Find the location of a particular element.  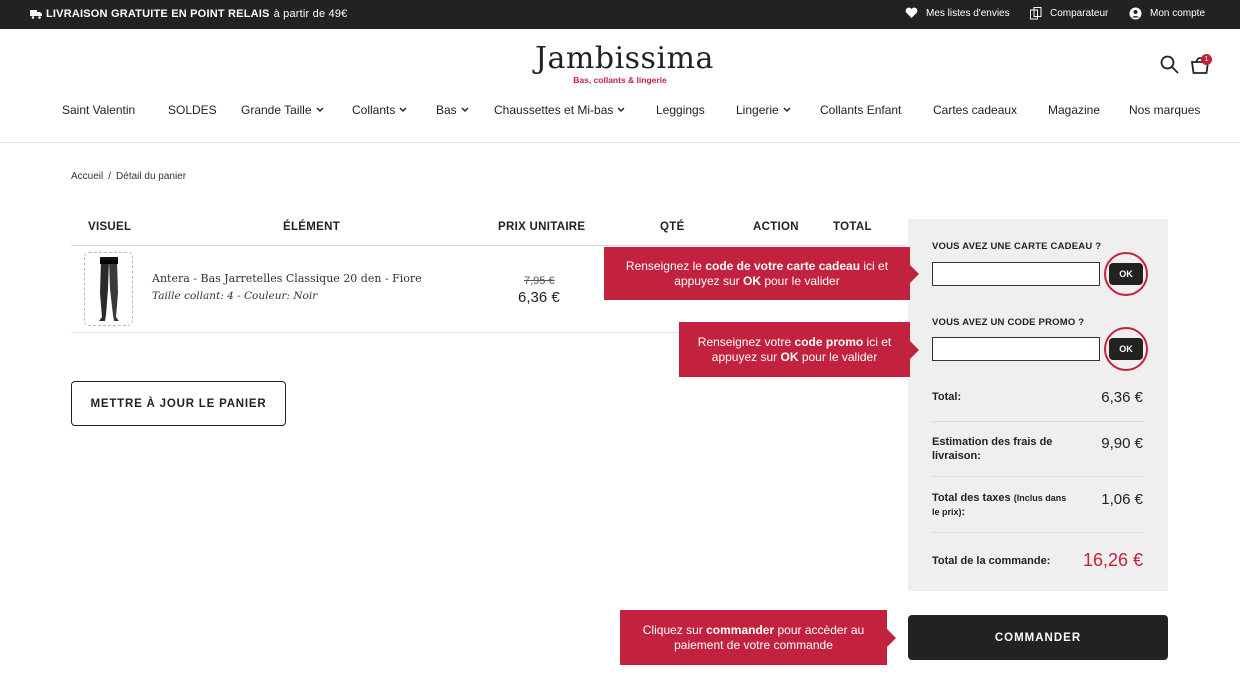

col-header-visuel: VISUEL is located at coordinates (110, 227).